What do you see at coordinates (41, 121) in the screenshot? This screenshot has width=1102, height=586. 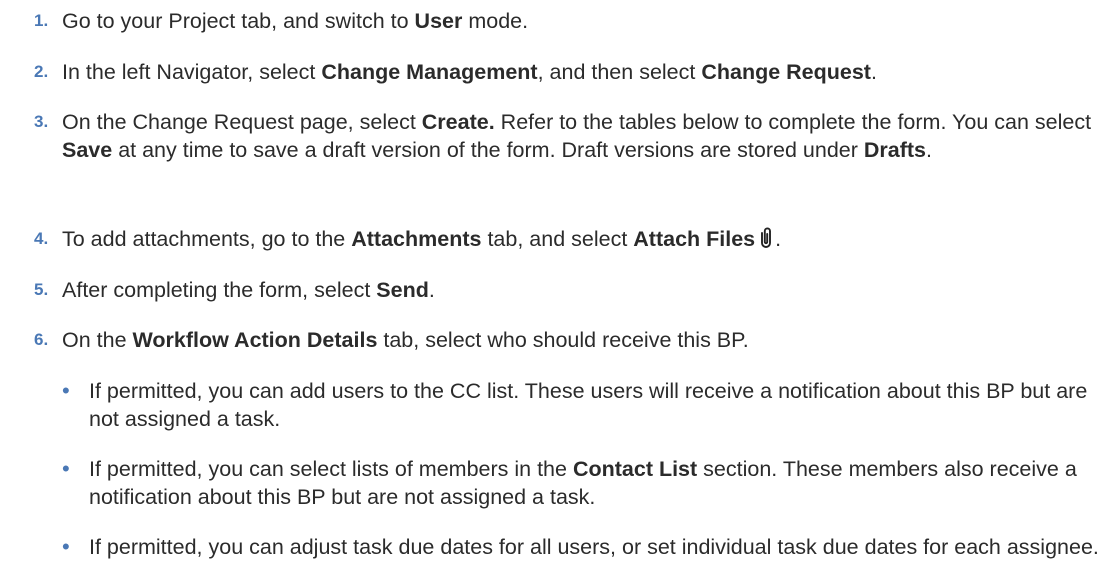 I see `step-number: 3.` at bounding box center [41, 121].